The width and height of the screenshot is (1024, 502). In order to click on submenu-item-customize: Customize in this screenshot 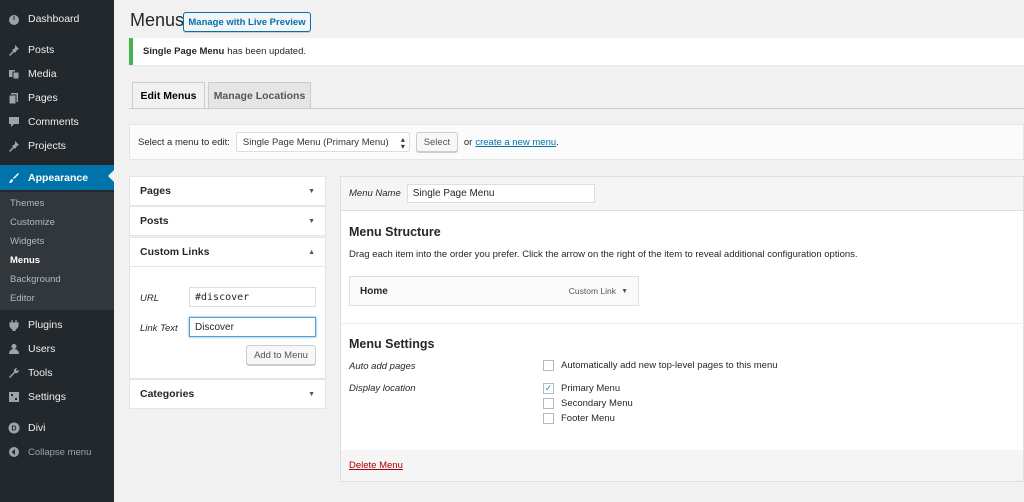, I will do `click(32, 222)`.